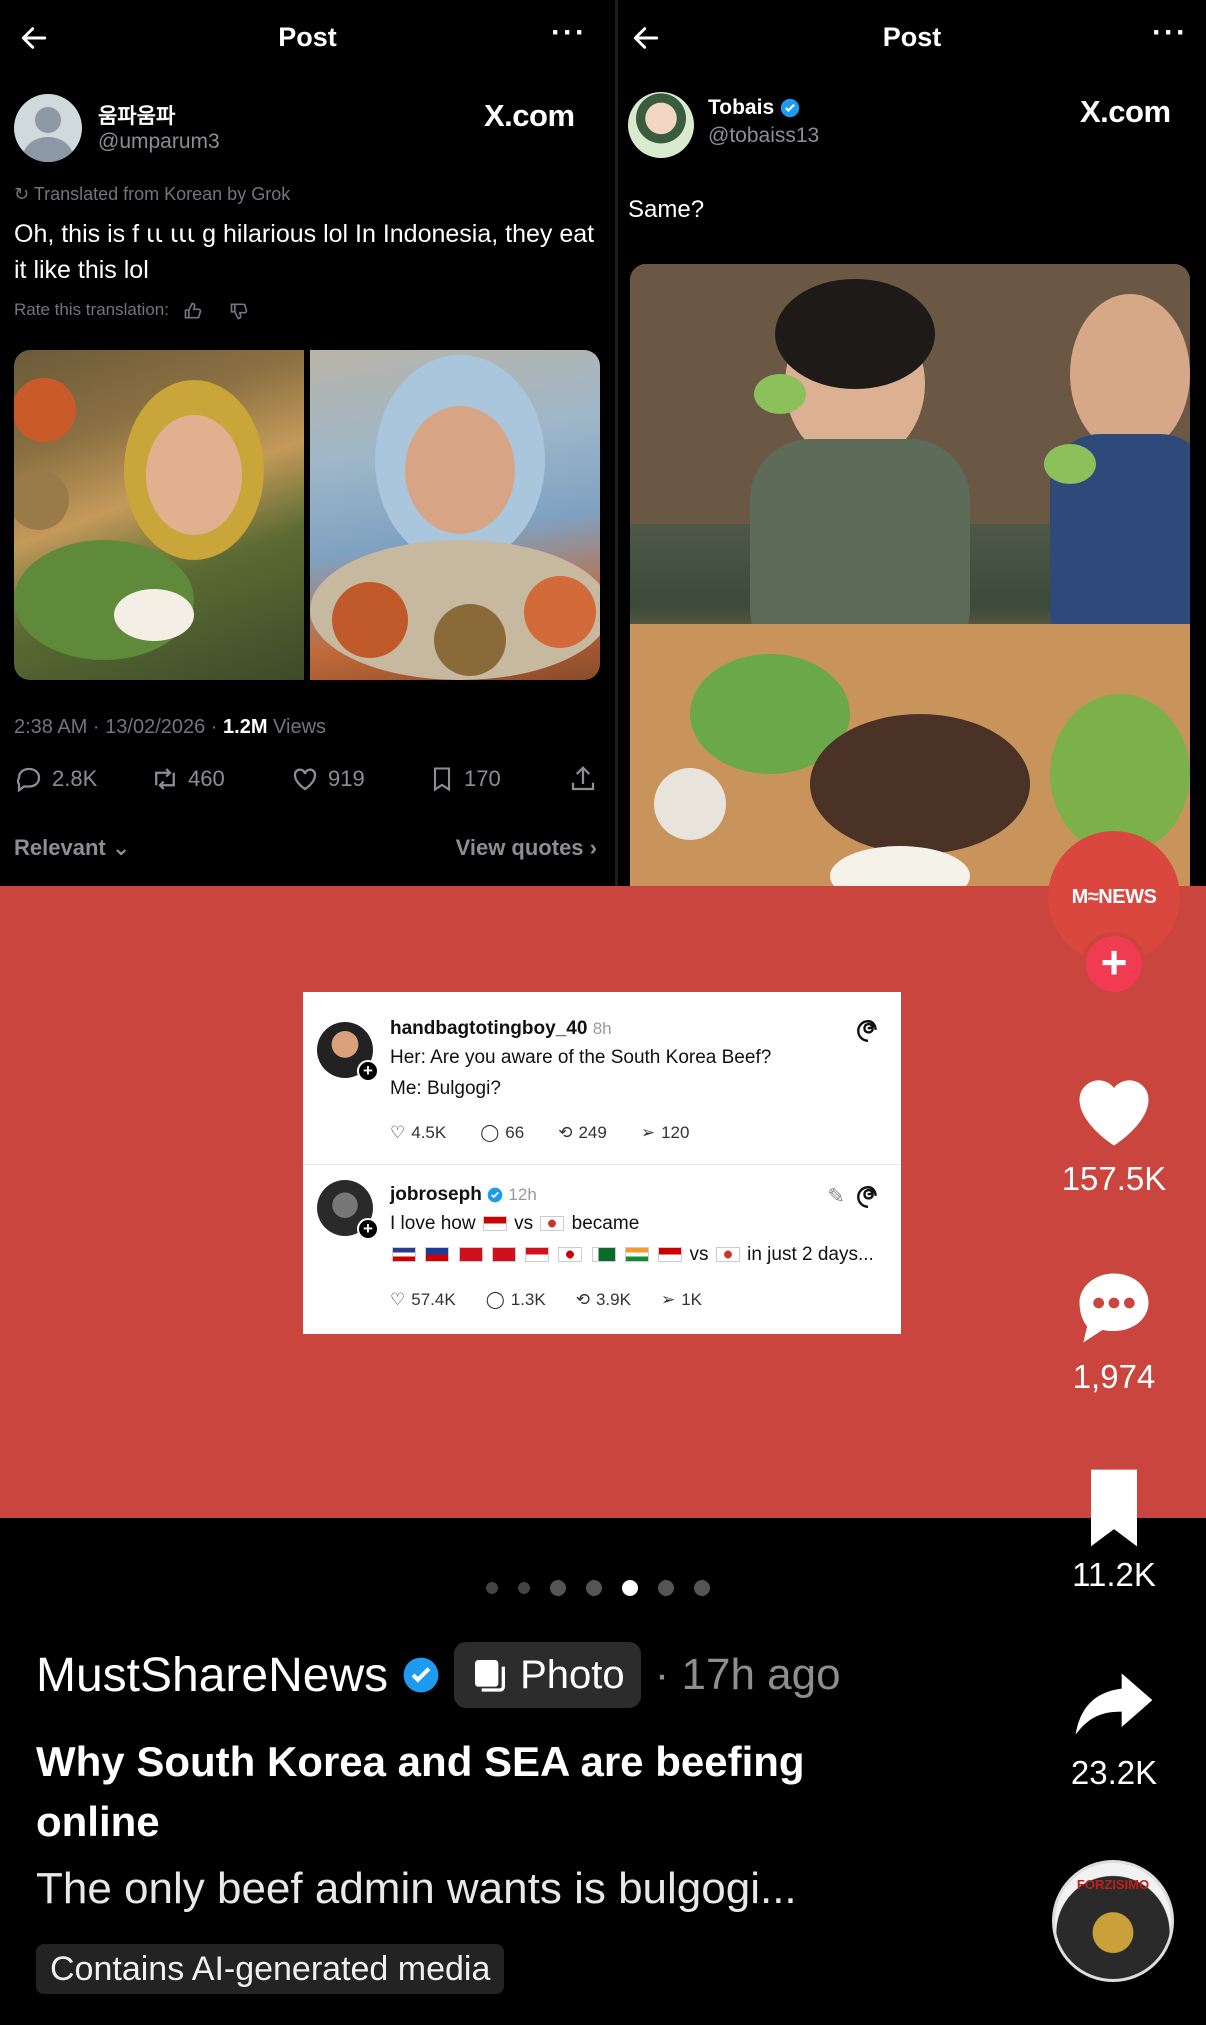 This screenshot has height=2025, width=1206. What do you see at coordinates (470, 1255) in the screenshot?
I see `flag-vietnam-icon` at bounding box center [470, 1255].